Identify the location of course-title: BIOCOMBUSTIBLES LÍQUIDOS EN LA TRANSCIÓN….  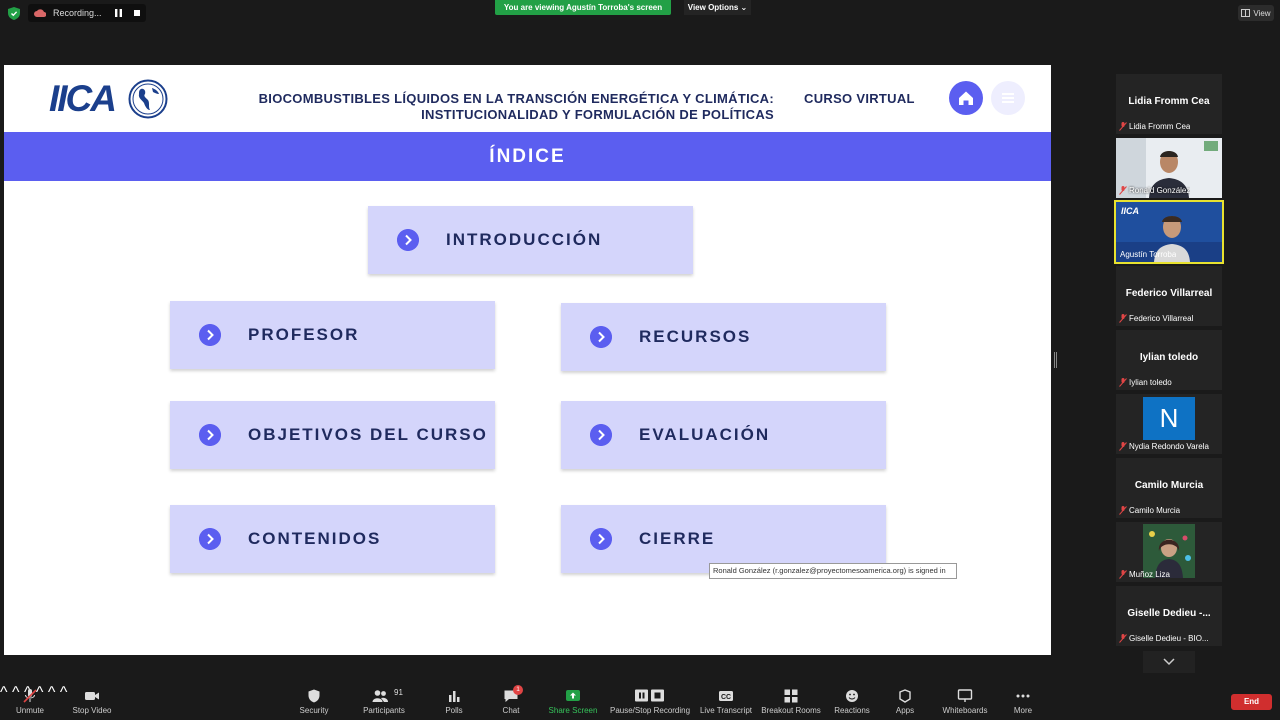
(514, 107).